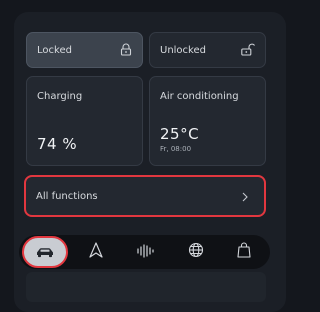  I want to click on shopping-bag-icon, so click(244, 252).